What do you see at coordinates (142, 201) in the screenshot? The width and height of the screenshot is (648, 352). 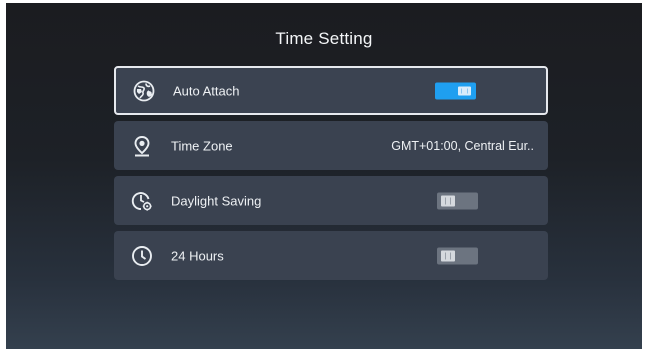 I see `clock-gear-icon` at bounding box center [142, 201].